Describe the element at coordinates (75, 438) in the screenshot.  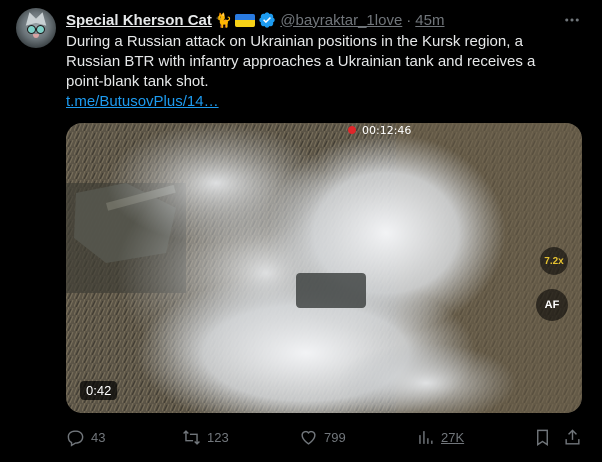
I see `reply-icon` at that location.